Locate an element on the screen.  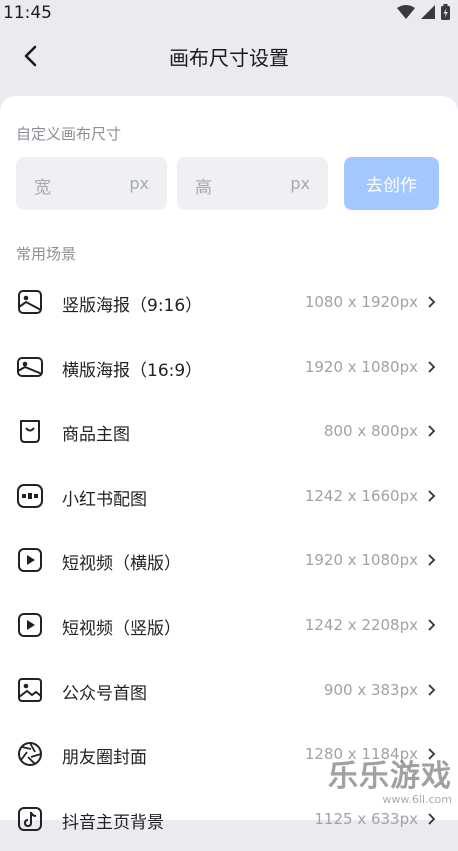
scene-size: 1125 x 633px is located at coordinates (366, 818).